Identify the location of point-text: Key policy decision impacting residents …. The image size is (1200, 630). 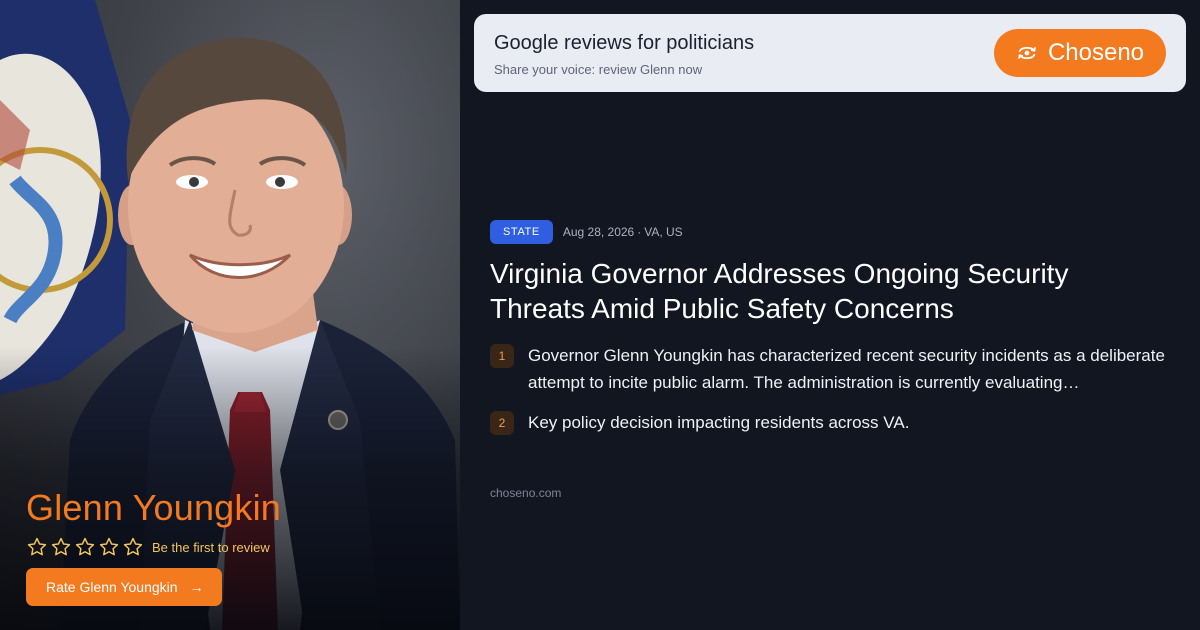
(719, 422).